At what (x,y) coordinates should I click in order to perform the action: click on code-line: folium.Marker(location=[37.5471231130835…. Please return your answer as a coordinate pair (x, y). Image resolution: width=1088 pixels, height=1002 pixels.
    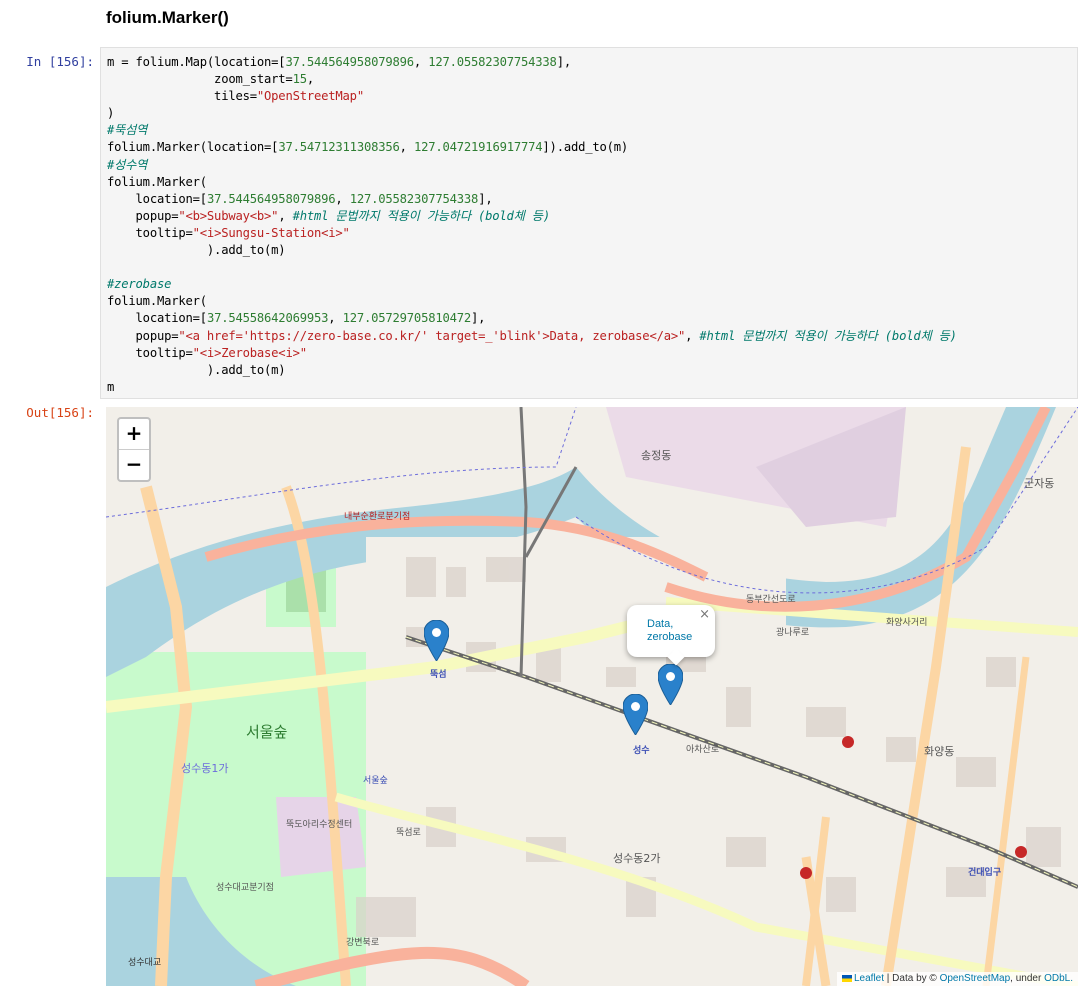
    Looking at the image, I should click on (368, 147).